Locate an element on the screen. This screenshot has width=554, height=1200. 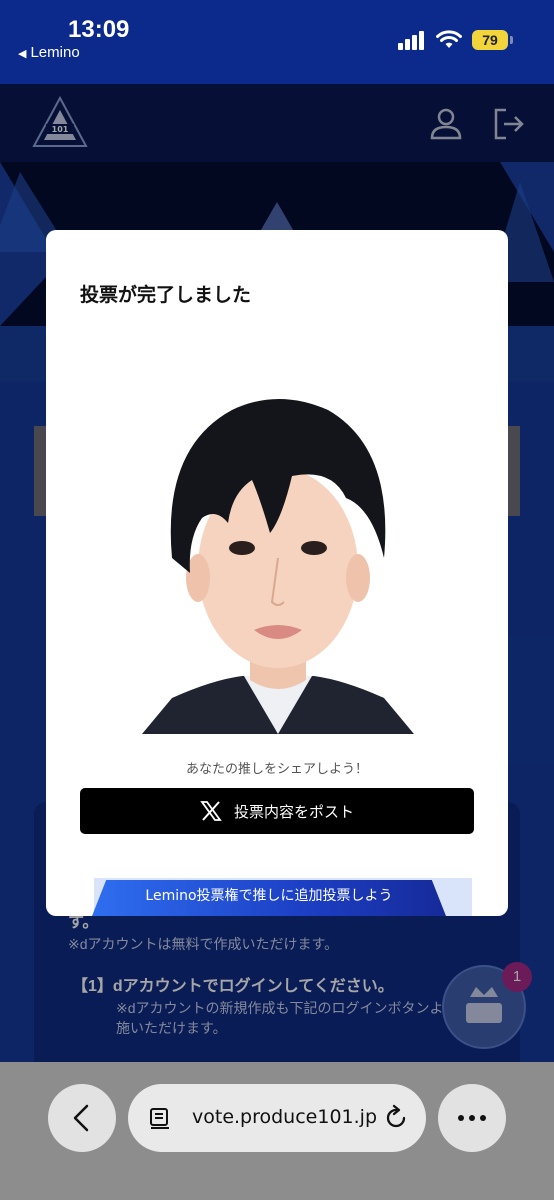
back-triangle-icon: ◀ is located at coordinates (22, 54).